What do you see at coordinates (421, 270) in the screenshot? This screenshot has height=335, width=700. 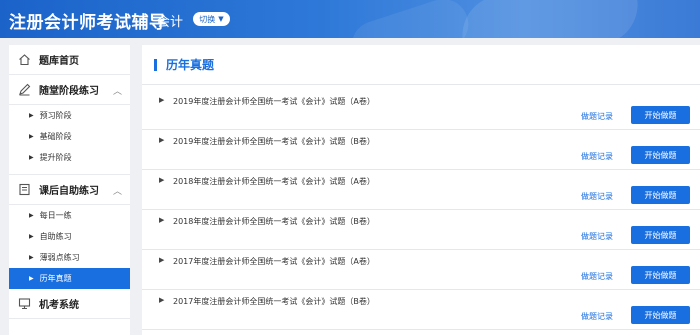 I see `paper-row: ▶ 2017年度注册会计师全国统一考试《会计》试题（A卷） 做题记录 开始做题` at bounding box center [421, 270].